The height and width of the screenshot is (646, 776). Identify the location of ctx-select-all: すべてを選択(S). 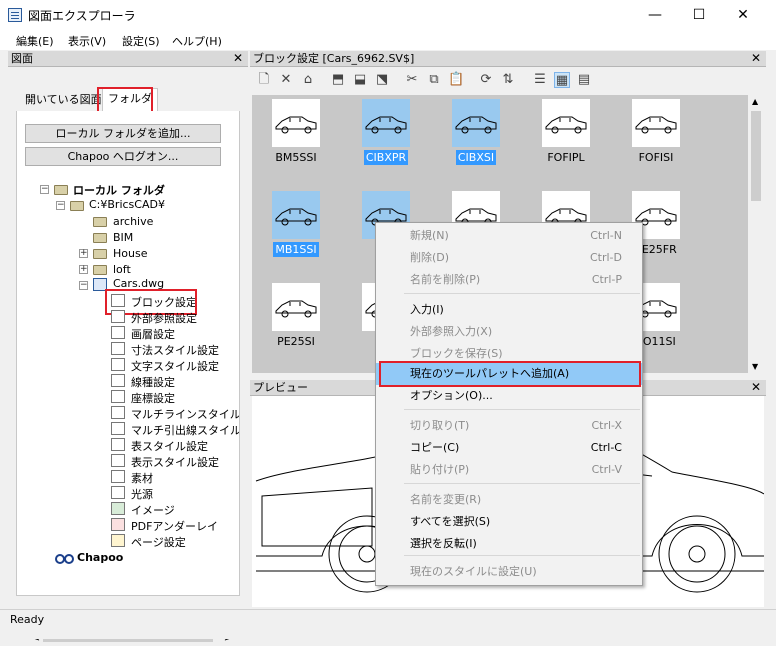
(509, 522).